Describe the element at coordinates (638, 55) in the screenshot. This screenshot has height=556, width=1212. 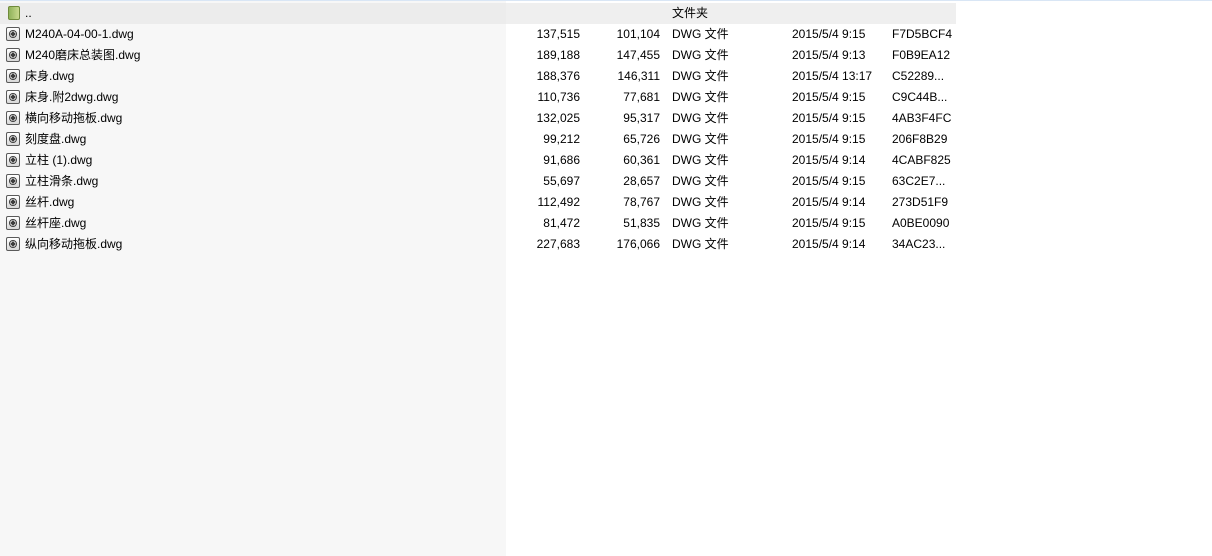
I see `file-packed-size: 147,455` at that location.